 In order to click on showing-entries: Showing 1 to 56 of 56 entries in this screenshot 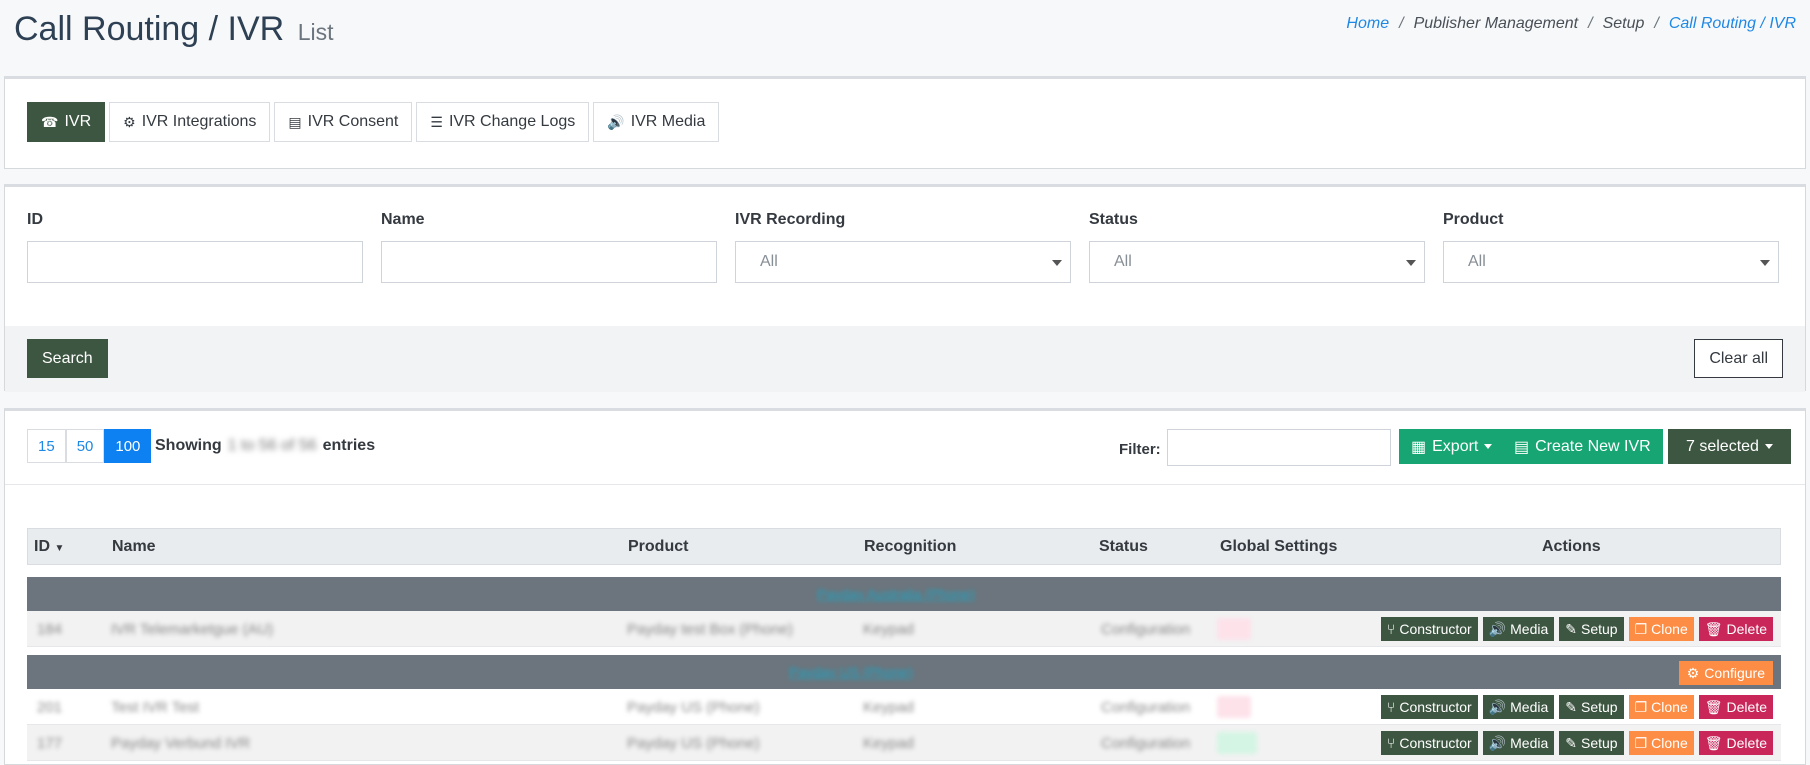, I will do `click(265, 446)`.